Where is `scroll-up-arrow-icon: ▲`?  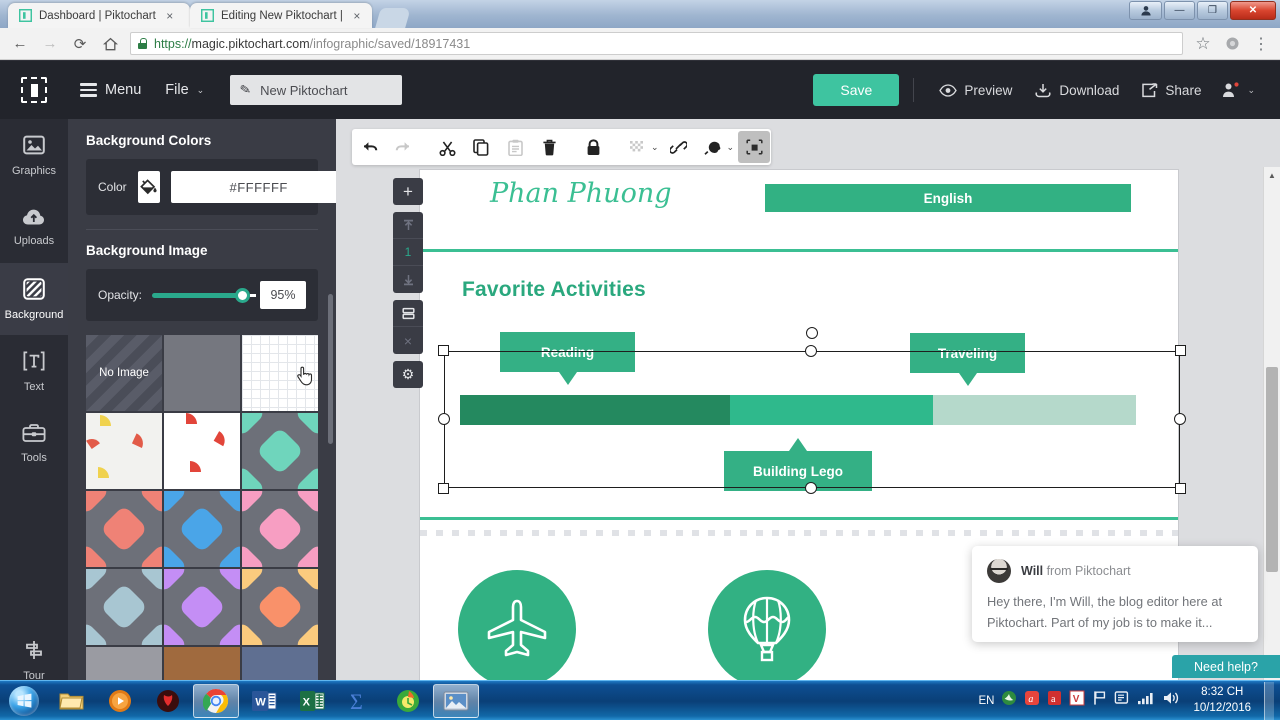 scroll-up-arrow-icon: ▲ is located at coordinates (1272, 175).